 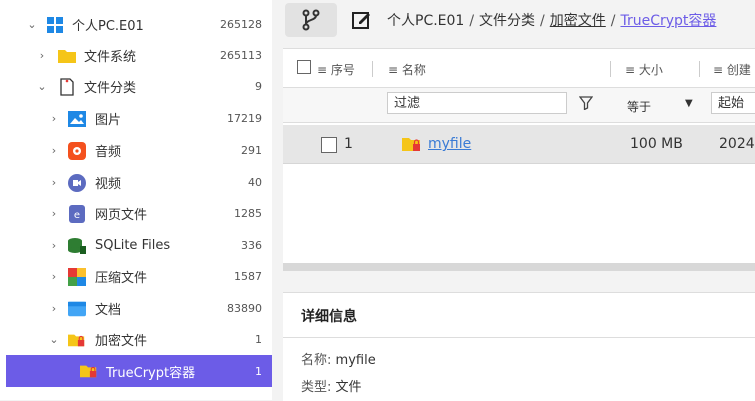 I want to click on row-checkbox, so click(x=329, y=145).